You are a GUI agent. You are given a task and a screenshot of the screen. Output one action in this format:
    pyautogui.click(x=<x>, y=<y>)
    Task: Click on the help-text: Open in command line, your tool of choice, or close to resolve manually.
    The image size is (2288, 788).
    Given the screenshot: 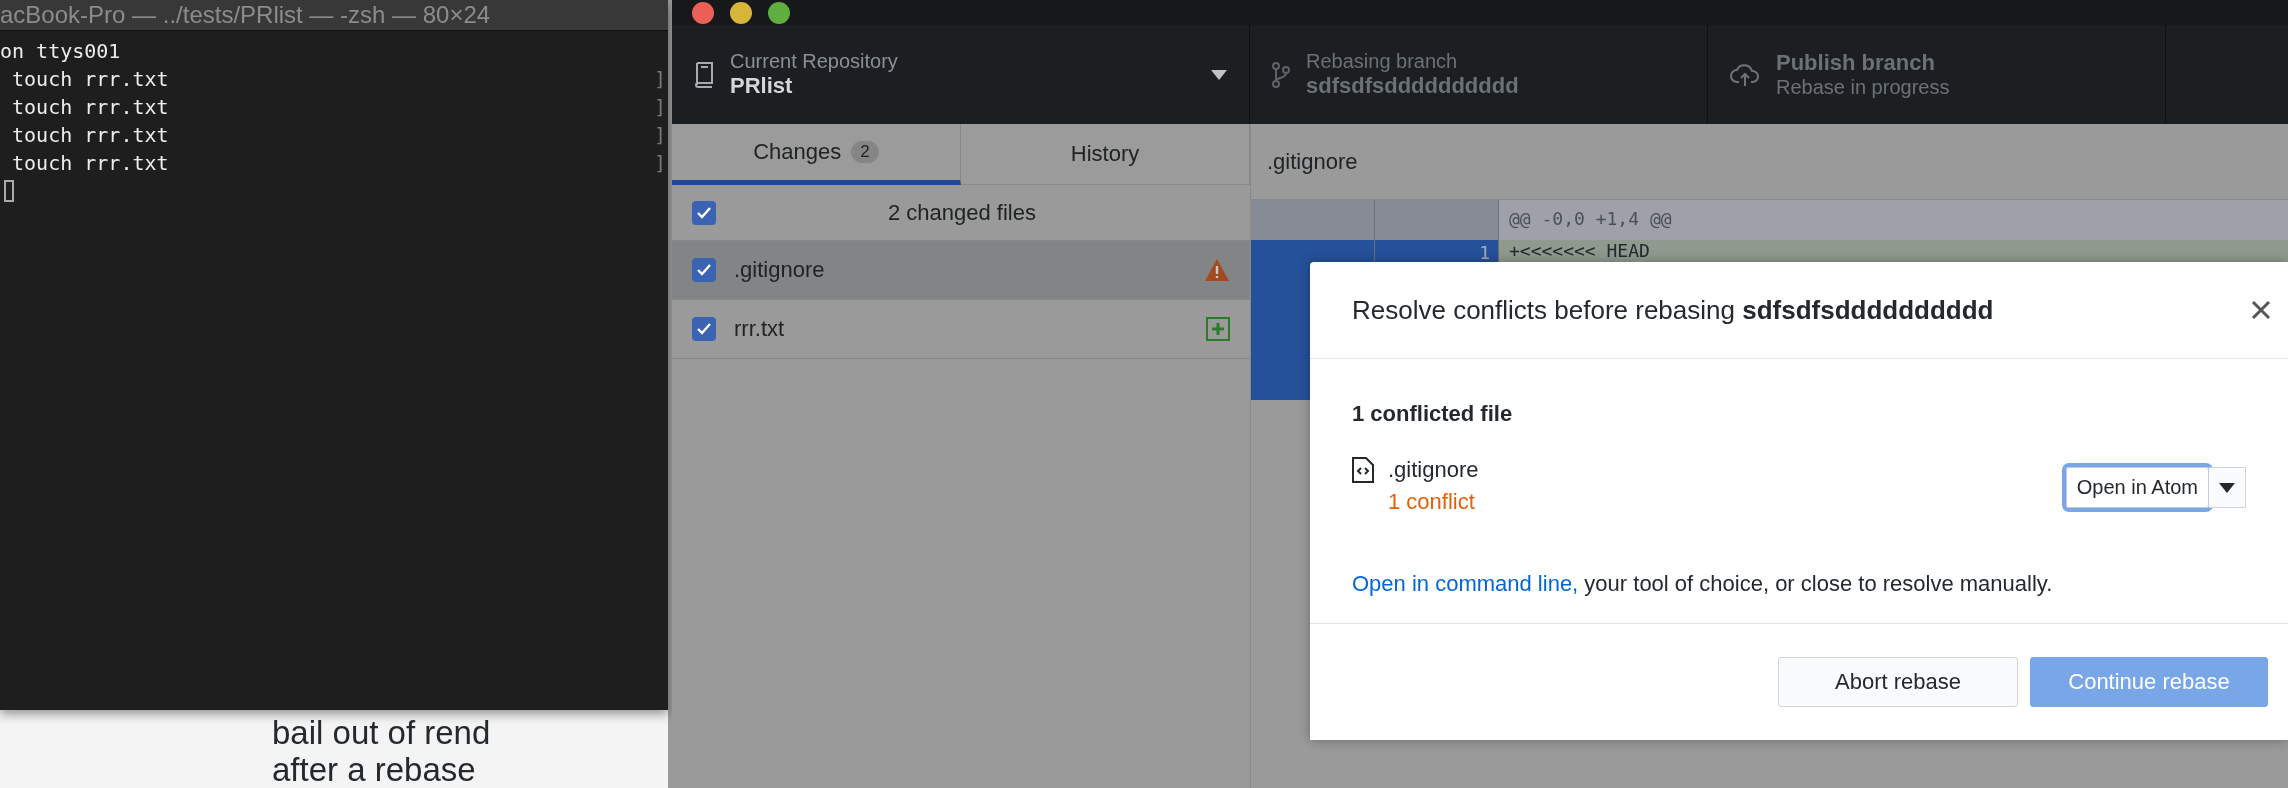 What is the action you would take?
    pyautogui.click(x=1703, y=584)
    